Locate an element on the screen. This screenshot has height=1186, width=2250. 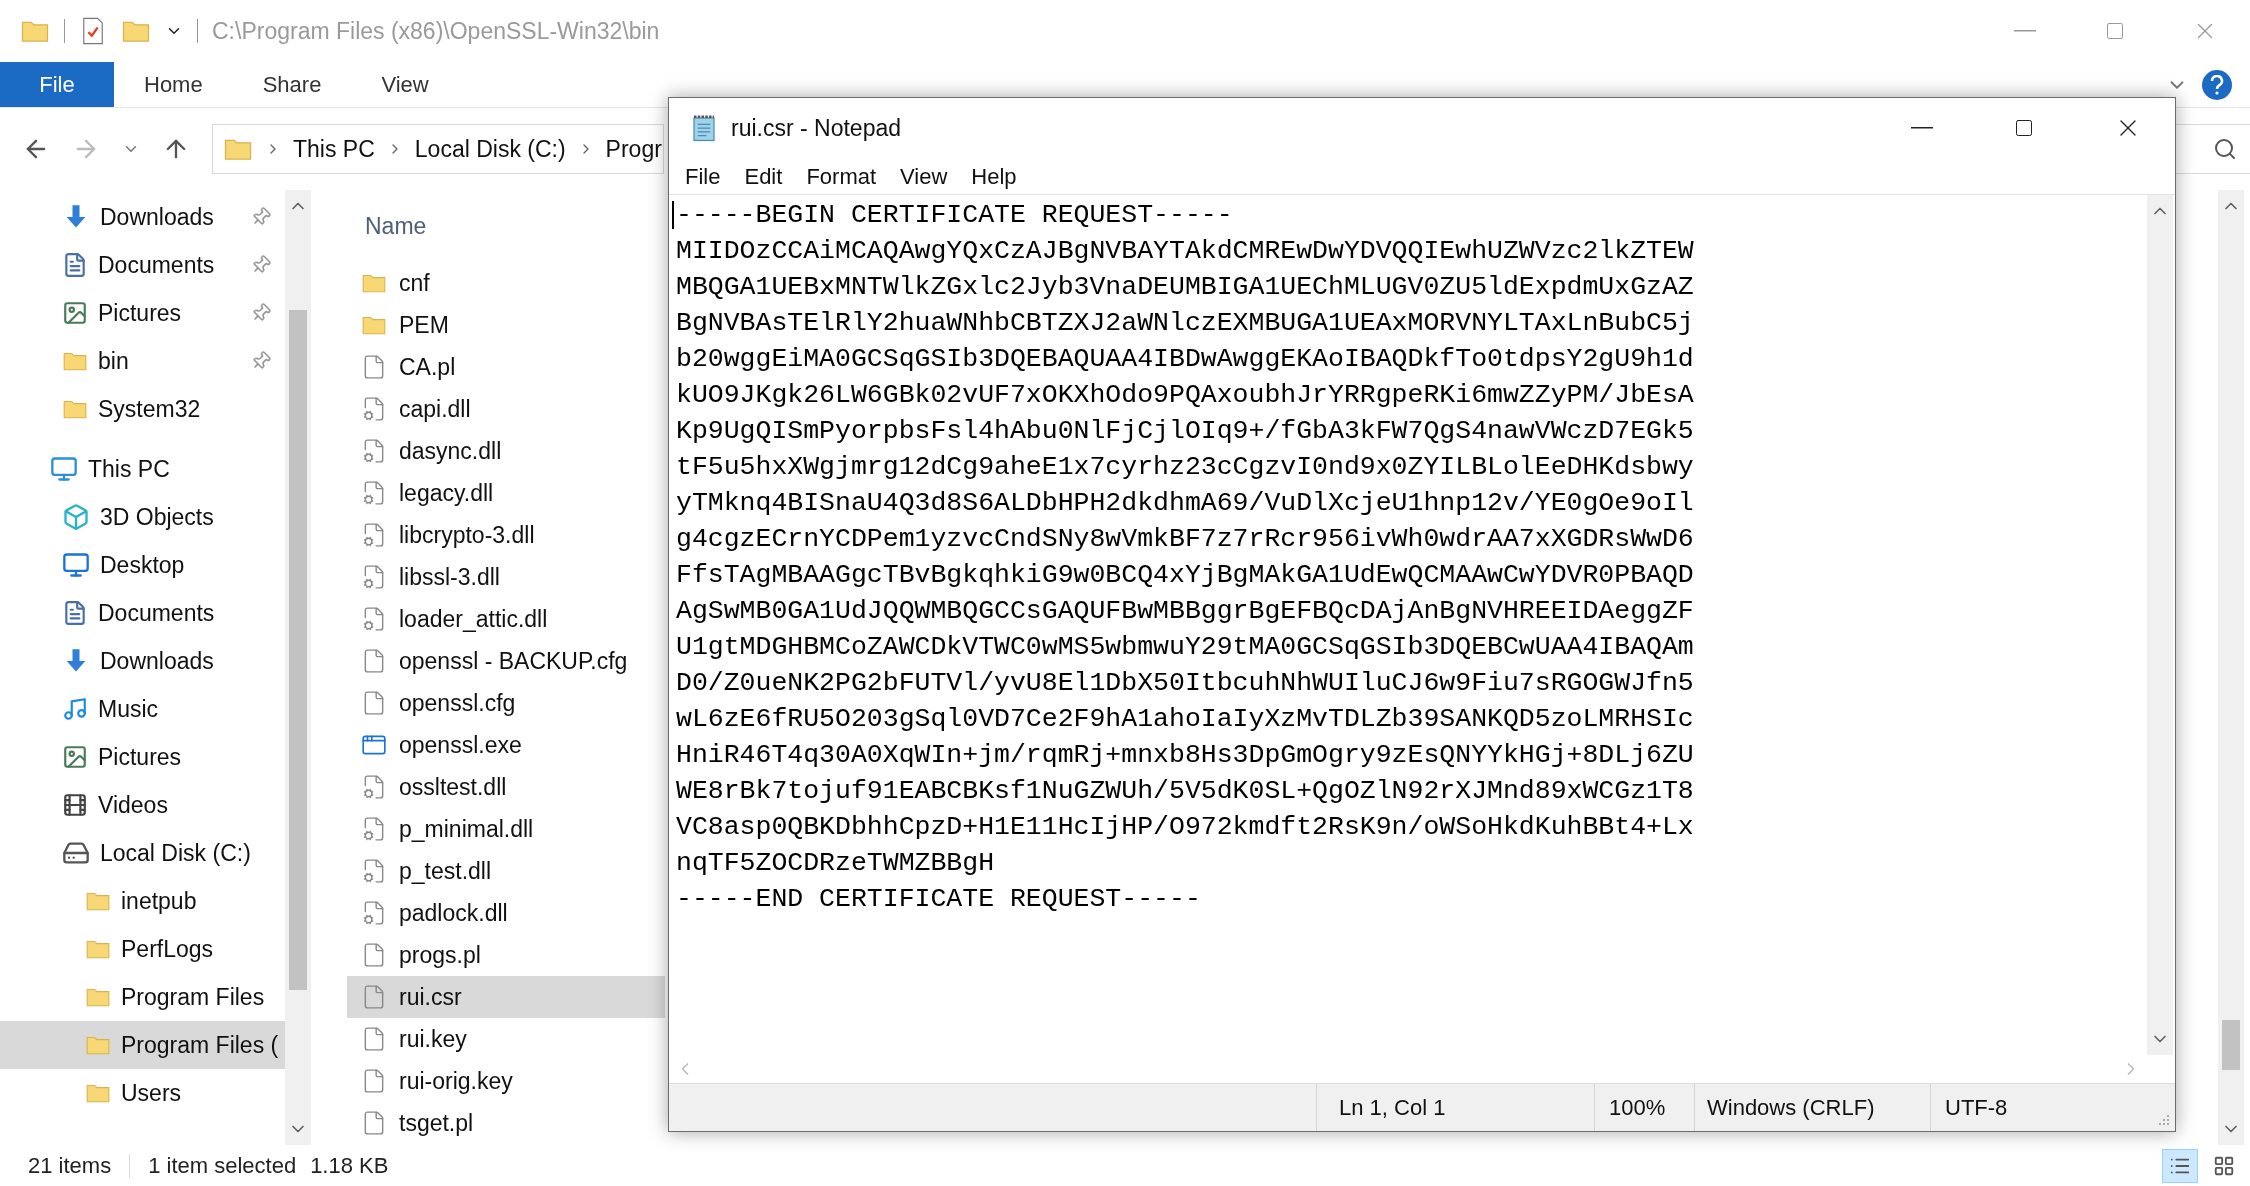
breadcrumb-segment: Progr is located at coordinates (633, 149).